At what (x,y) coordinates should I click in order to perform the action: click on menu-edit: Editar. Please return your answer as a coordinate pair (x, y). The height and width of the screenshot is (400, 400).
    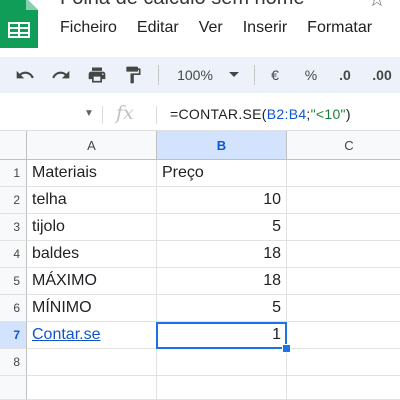
    Looking at the image, I should click on (158, 30).